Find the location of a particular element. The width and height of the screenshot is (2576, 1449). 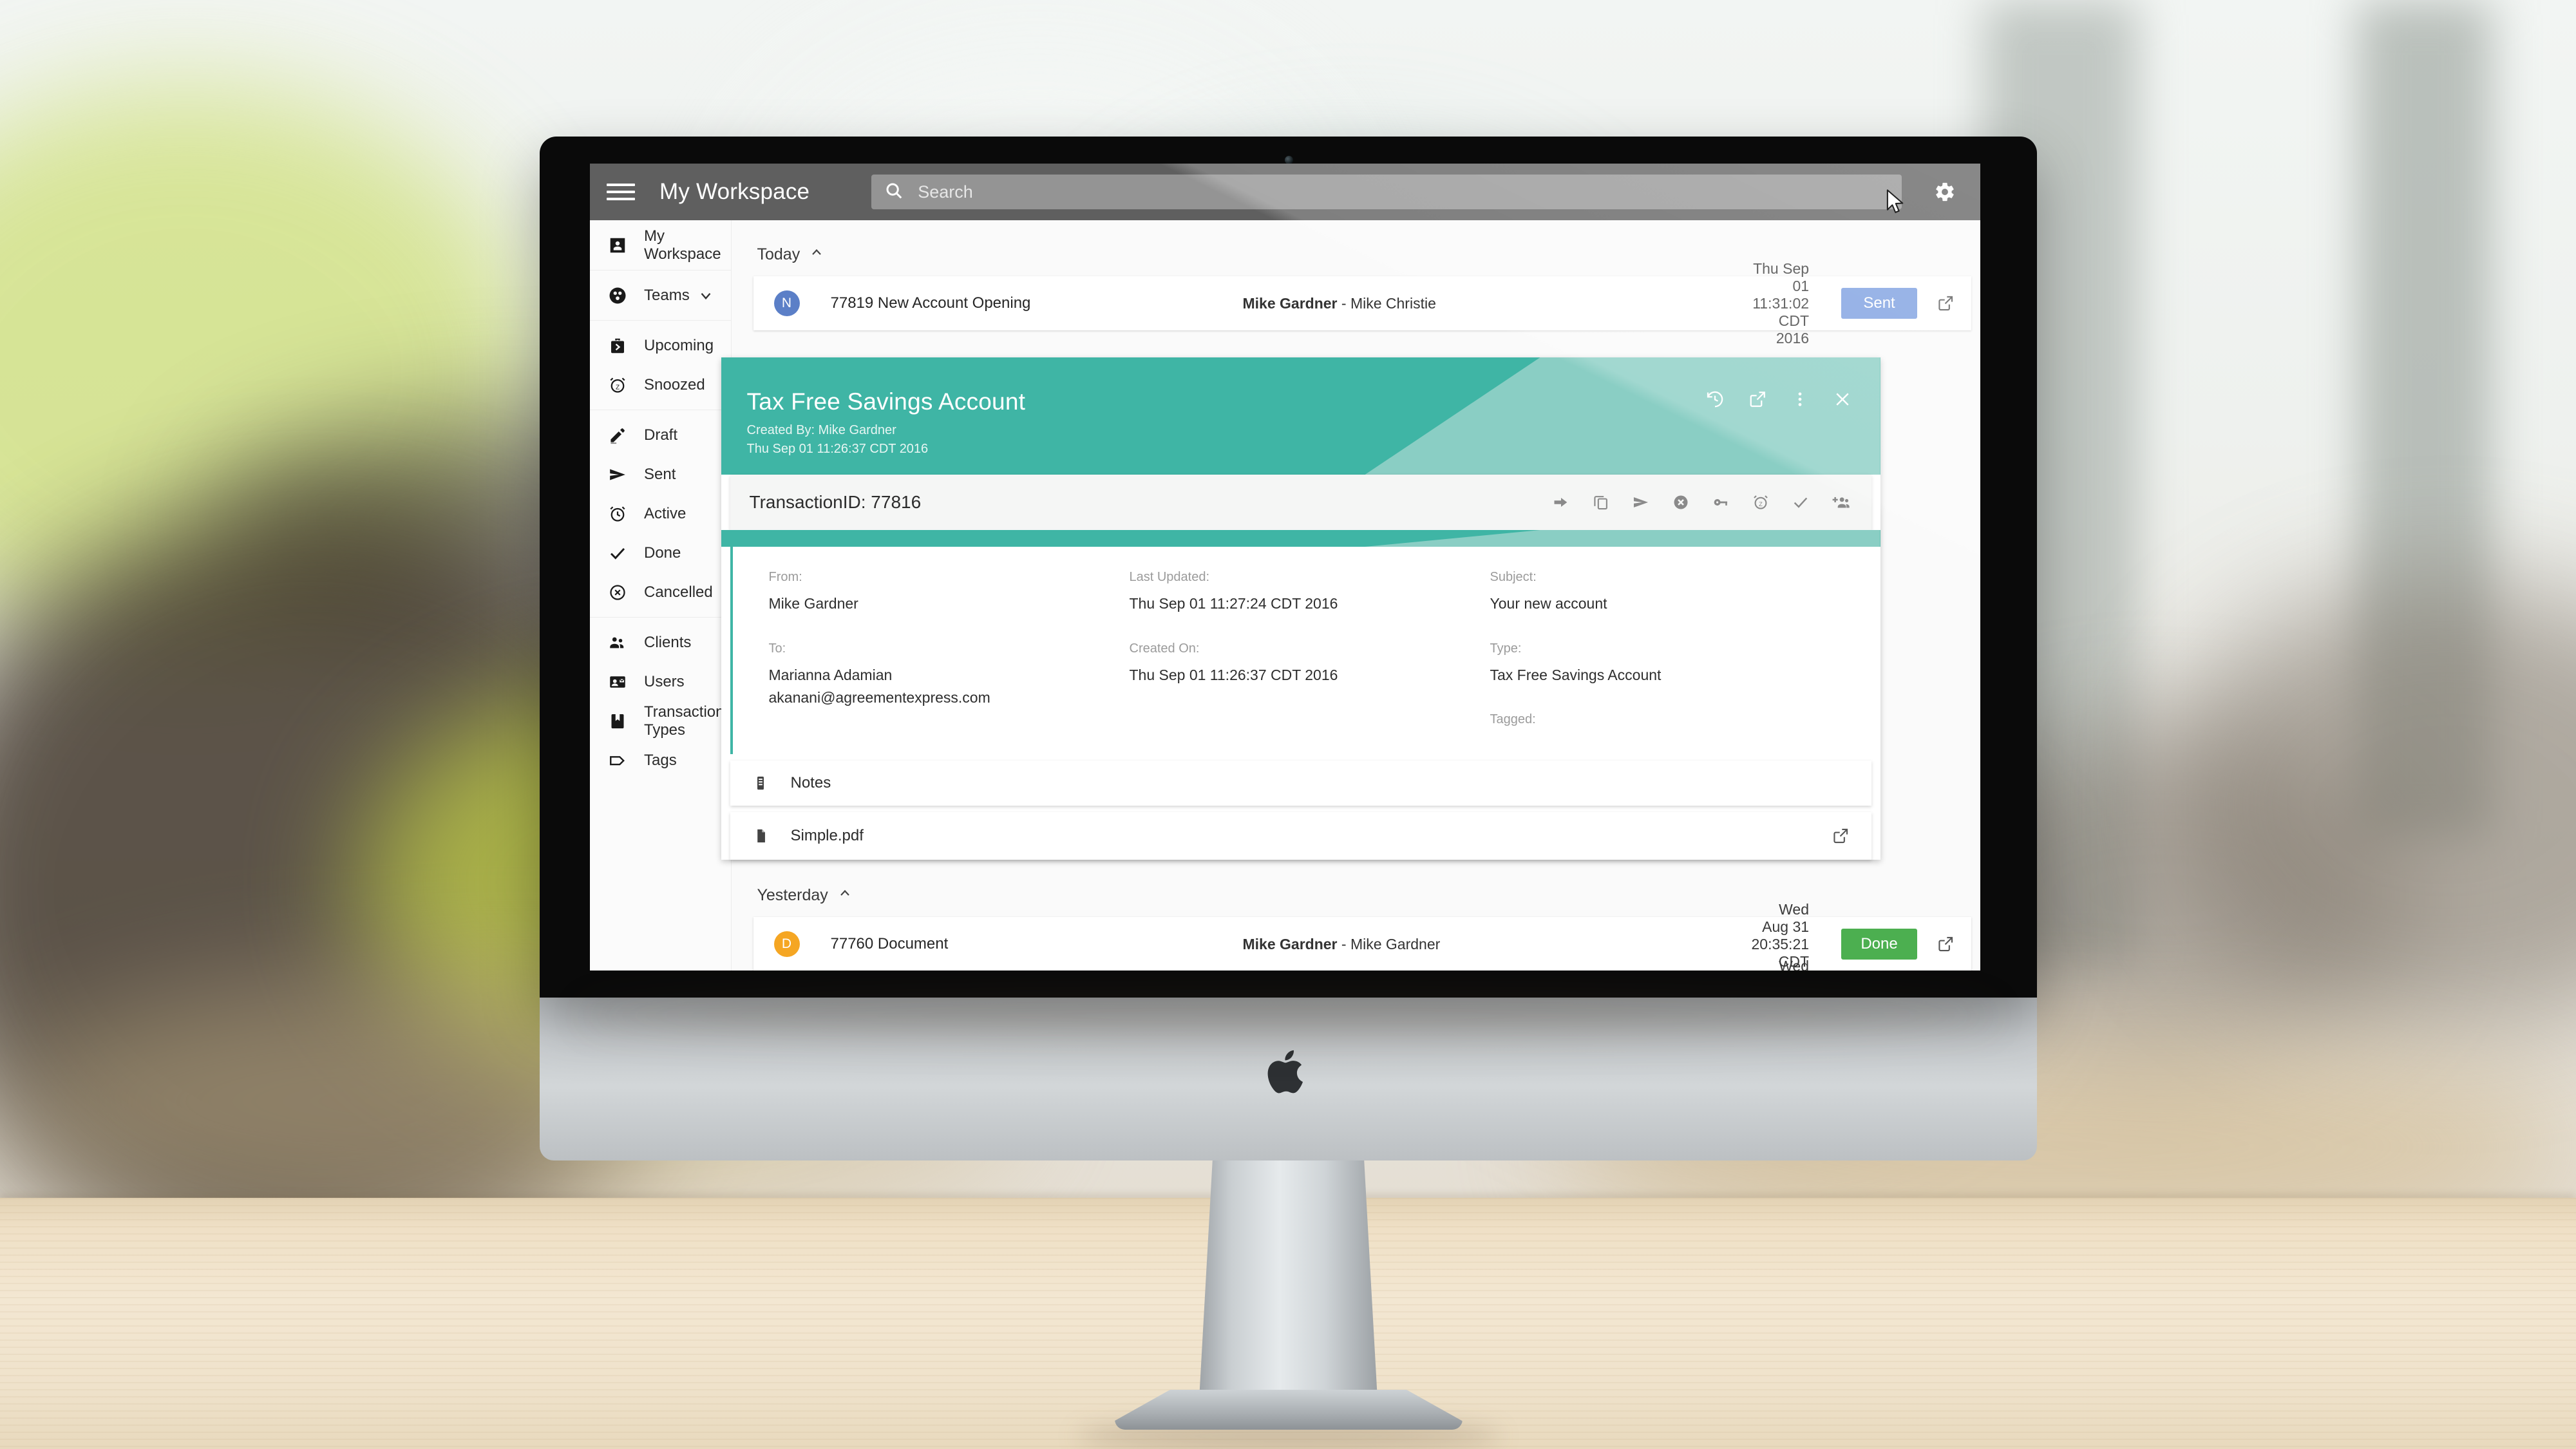

sidebar-item-label: My Workspace is located at coordinates (683, 245).